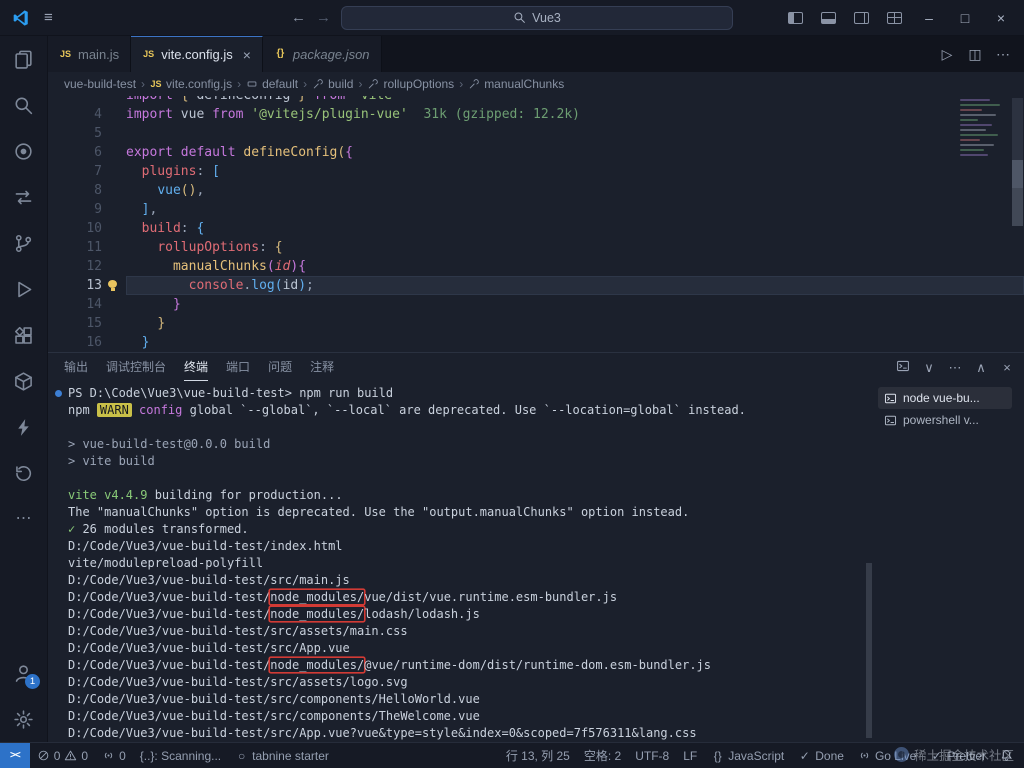  What do you see at coordinates (76, 367) in the screenshot?
I see `panel-tab-输出: 输出` at bounding box center [76, 367].